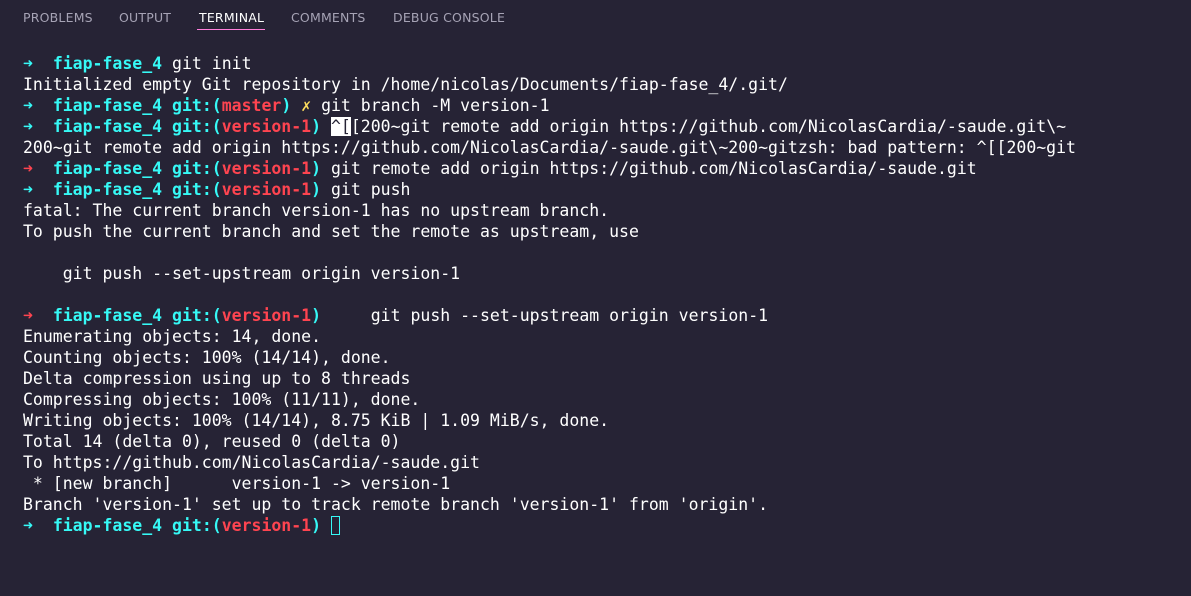 The height and width of the screenshot is (596, 1191). I want to click on tab-output: OUTPUT, so click(145, 17).